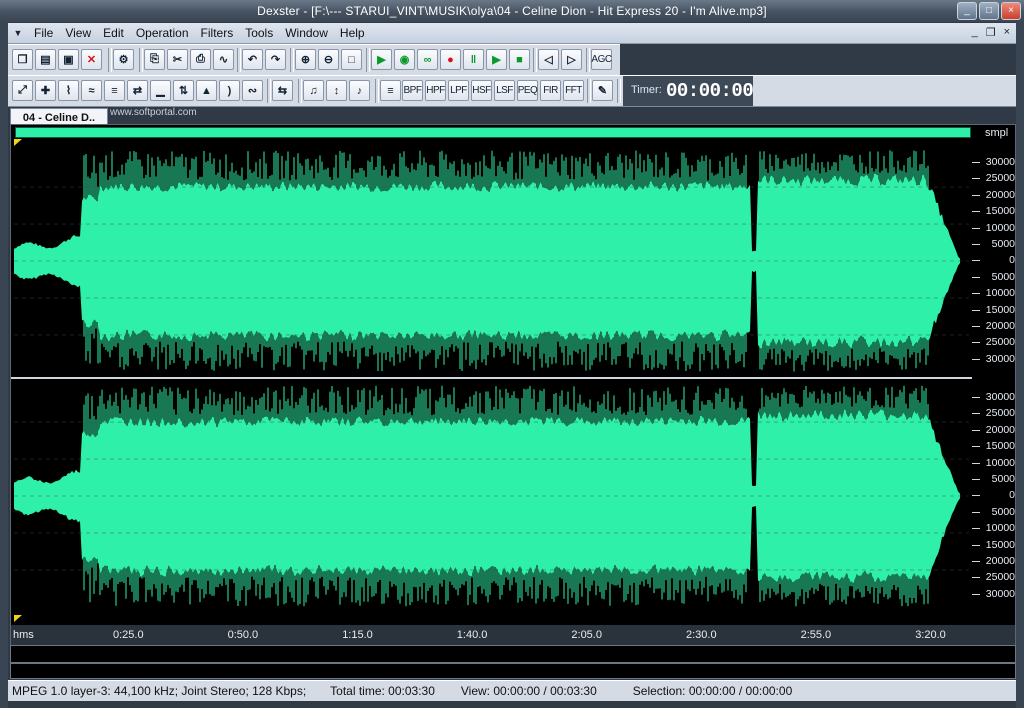  Describe the element at coordinates (137, 90) in the screenshot. I see `reverse-icon: ⇄` at that location.